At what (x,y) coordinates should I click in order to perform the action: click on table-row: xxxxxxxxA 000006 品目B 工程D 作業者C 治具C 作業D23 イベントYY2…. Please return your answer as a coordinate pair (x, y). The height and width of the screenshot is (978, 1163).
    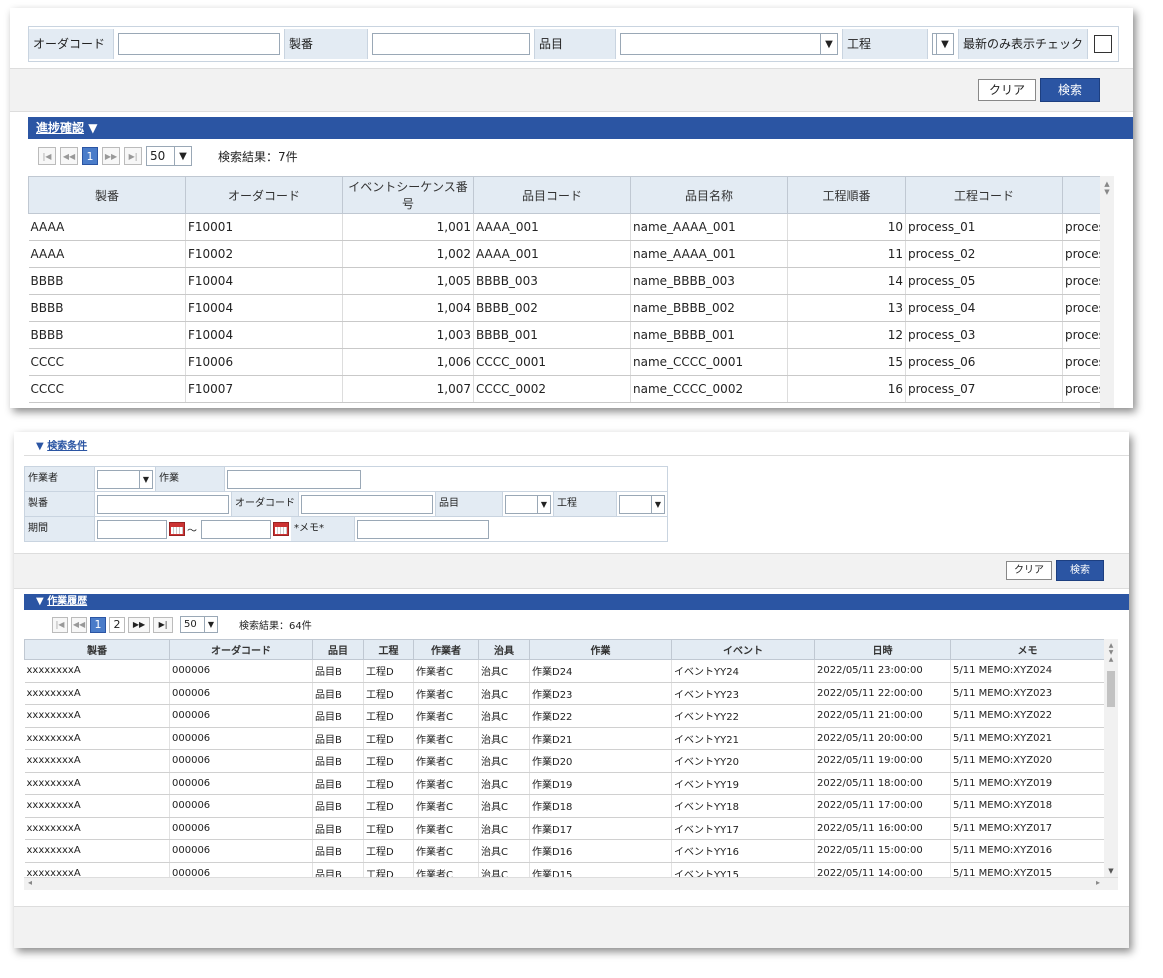
    Looking at the image, I should click on (564, 693).